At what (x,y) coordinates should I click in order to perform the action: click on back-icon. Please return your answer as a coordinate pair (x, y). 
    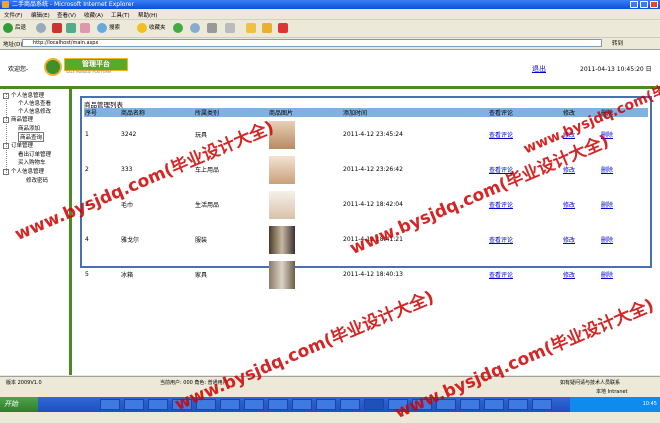
    Looking at the image, I should click on (8, 28).